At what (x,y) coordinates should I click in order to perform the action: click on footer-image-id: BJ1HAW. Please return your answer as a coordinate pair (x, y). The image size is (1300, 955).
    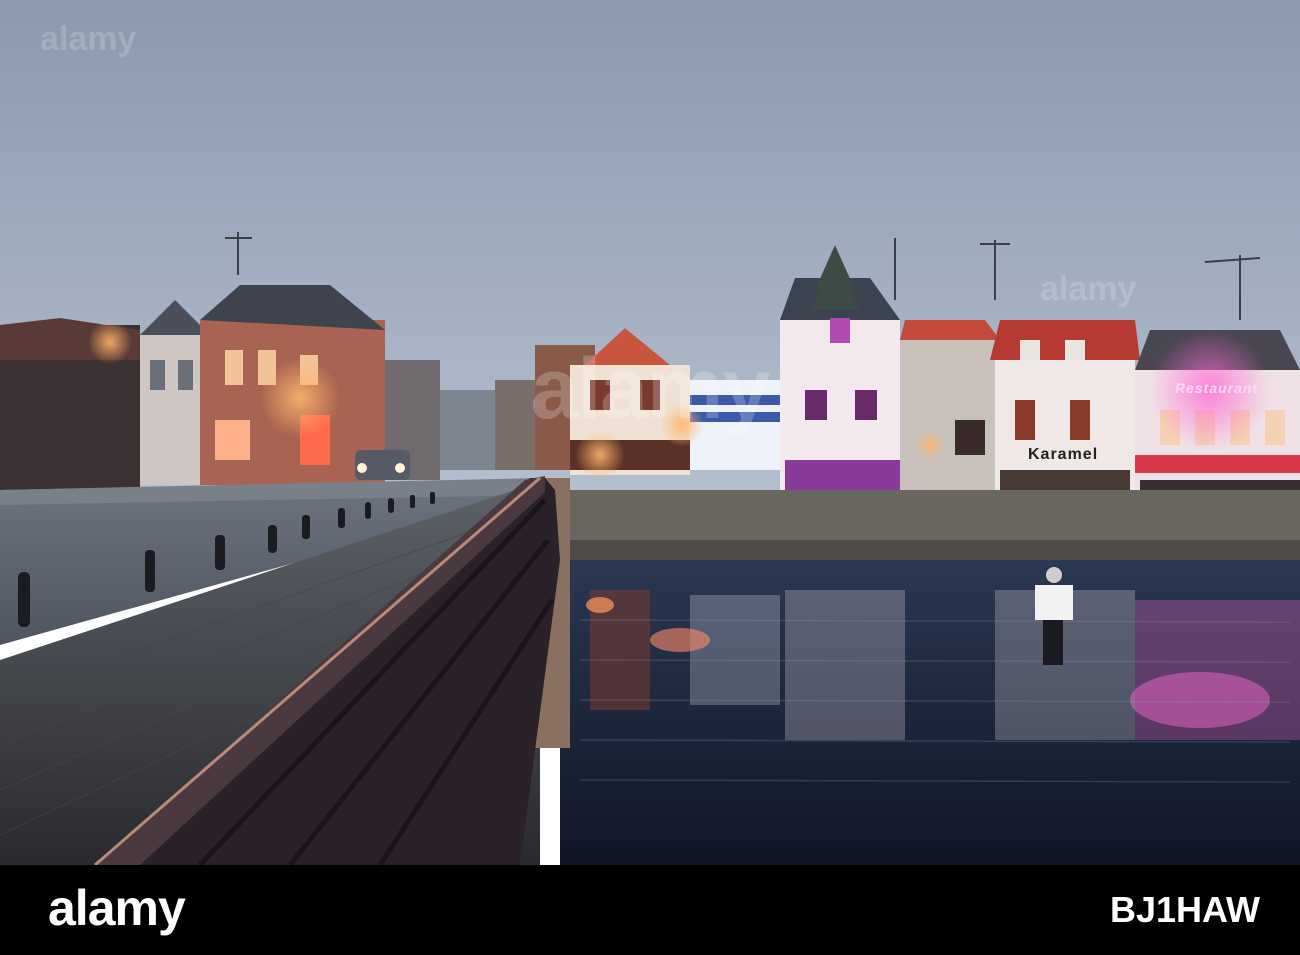
    Looking at the image, I should click on (1184, 909).